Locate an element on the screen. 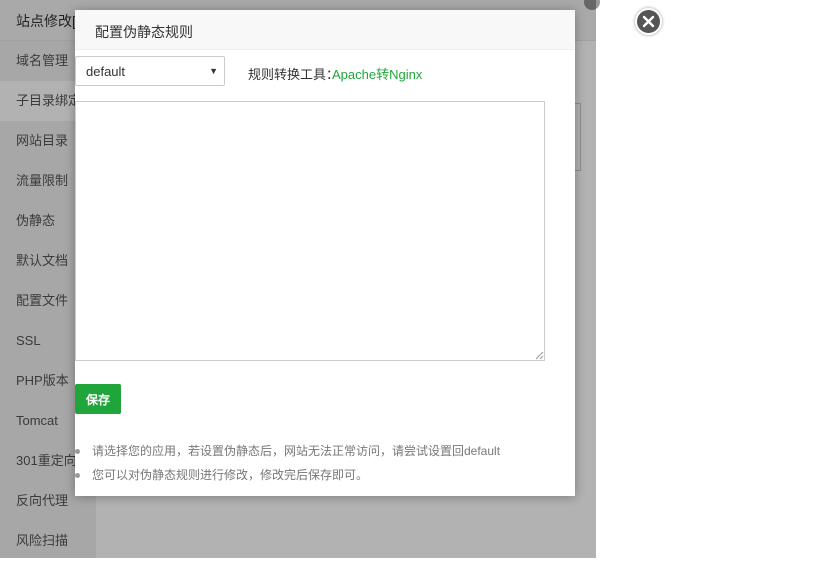  rule-template-value: default is located at coordinates (106, 71).